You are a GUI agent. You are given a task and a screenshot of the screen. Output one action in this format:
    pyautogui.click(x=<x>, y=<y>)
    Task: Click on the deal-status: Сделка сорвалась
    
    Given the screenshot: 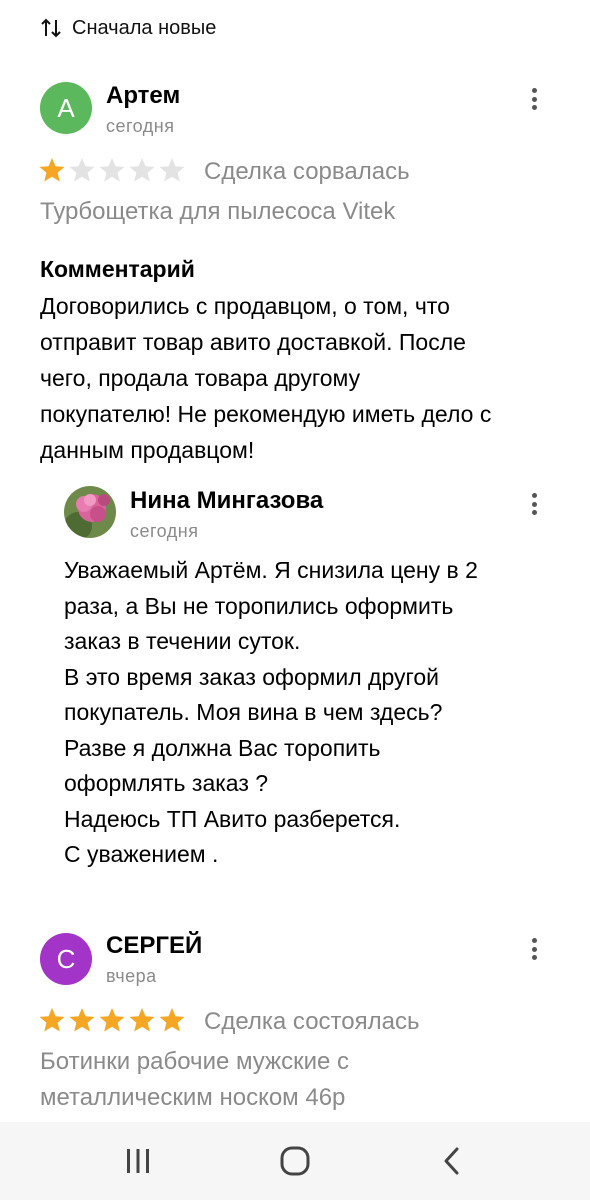 What is the action you would take?
    pyautogui.click(x=307, y=171)
    